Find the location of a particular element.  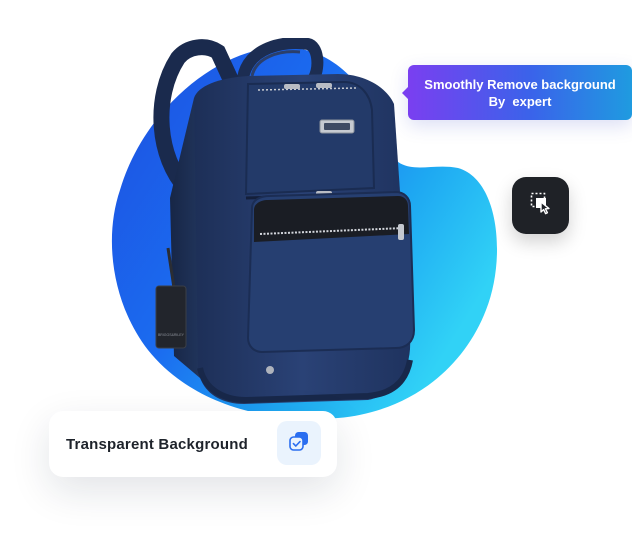

select-cursor-icon is located at coordinates (541, 205).